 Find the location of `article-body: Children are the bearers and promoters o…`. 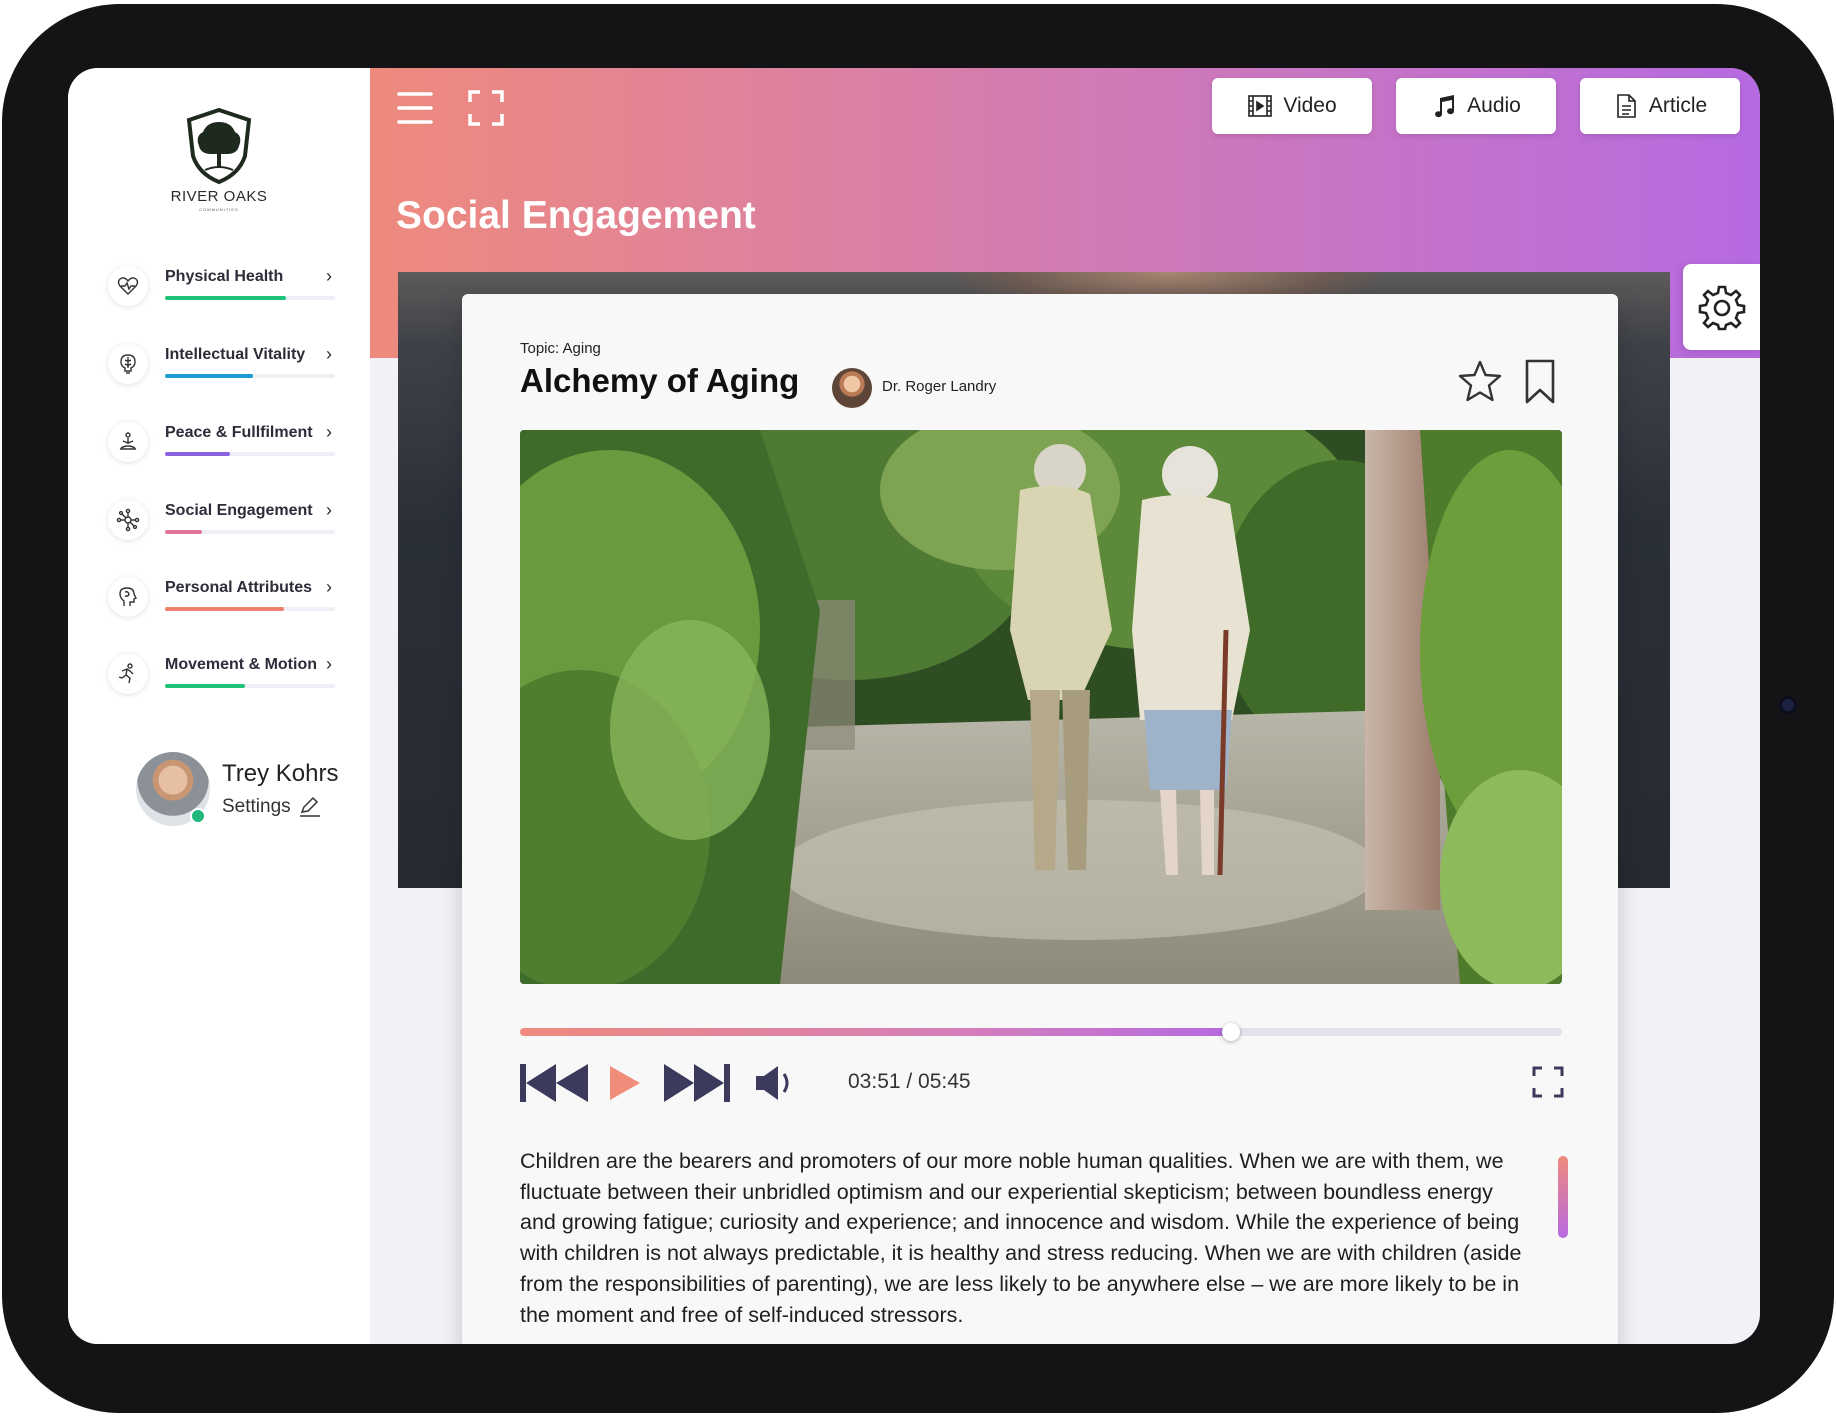

article-body: Children are the bearers and promoters o… is located at coordinates (1021, 1238).